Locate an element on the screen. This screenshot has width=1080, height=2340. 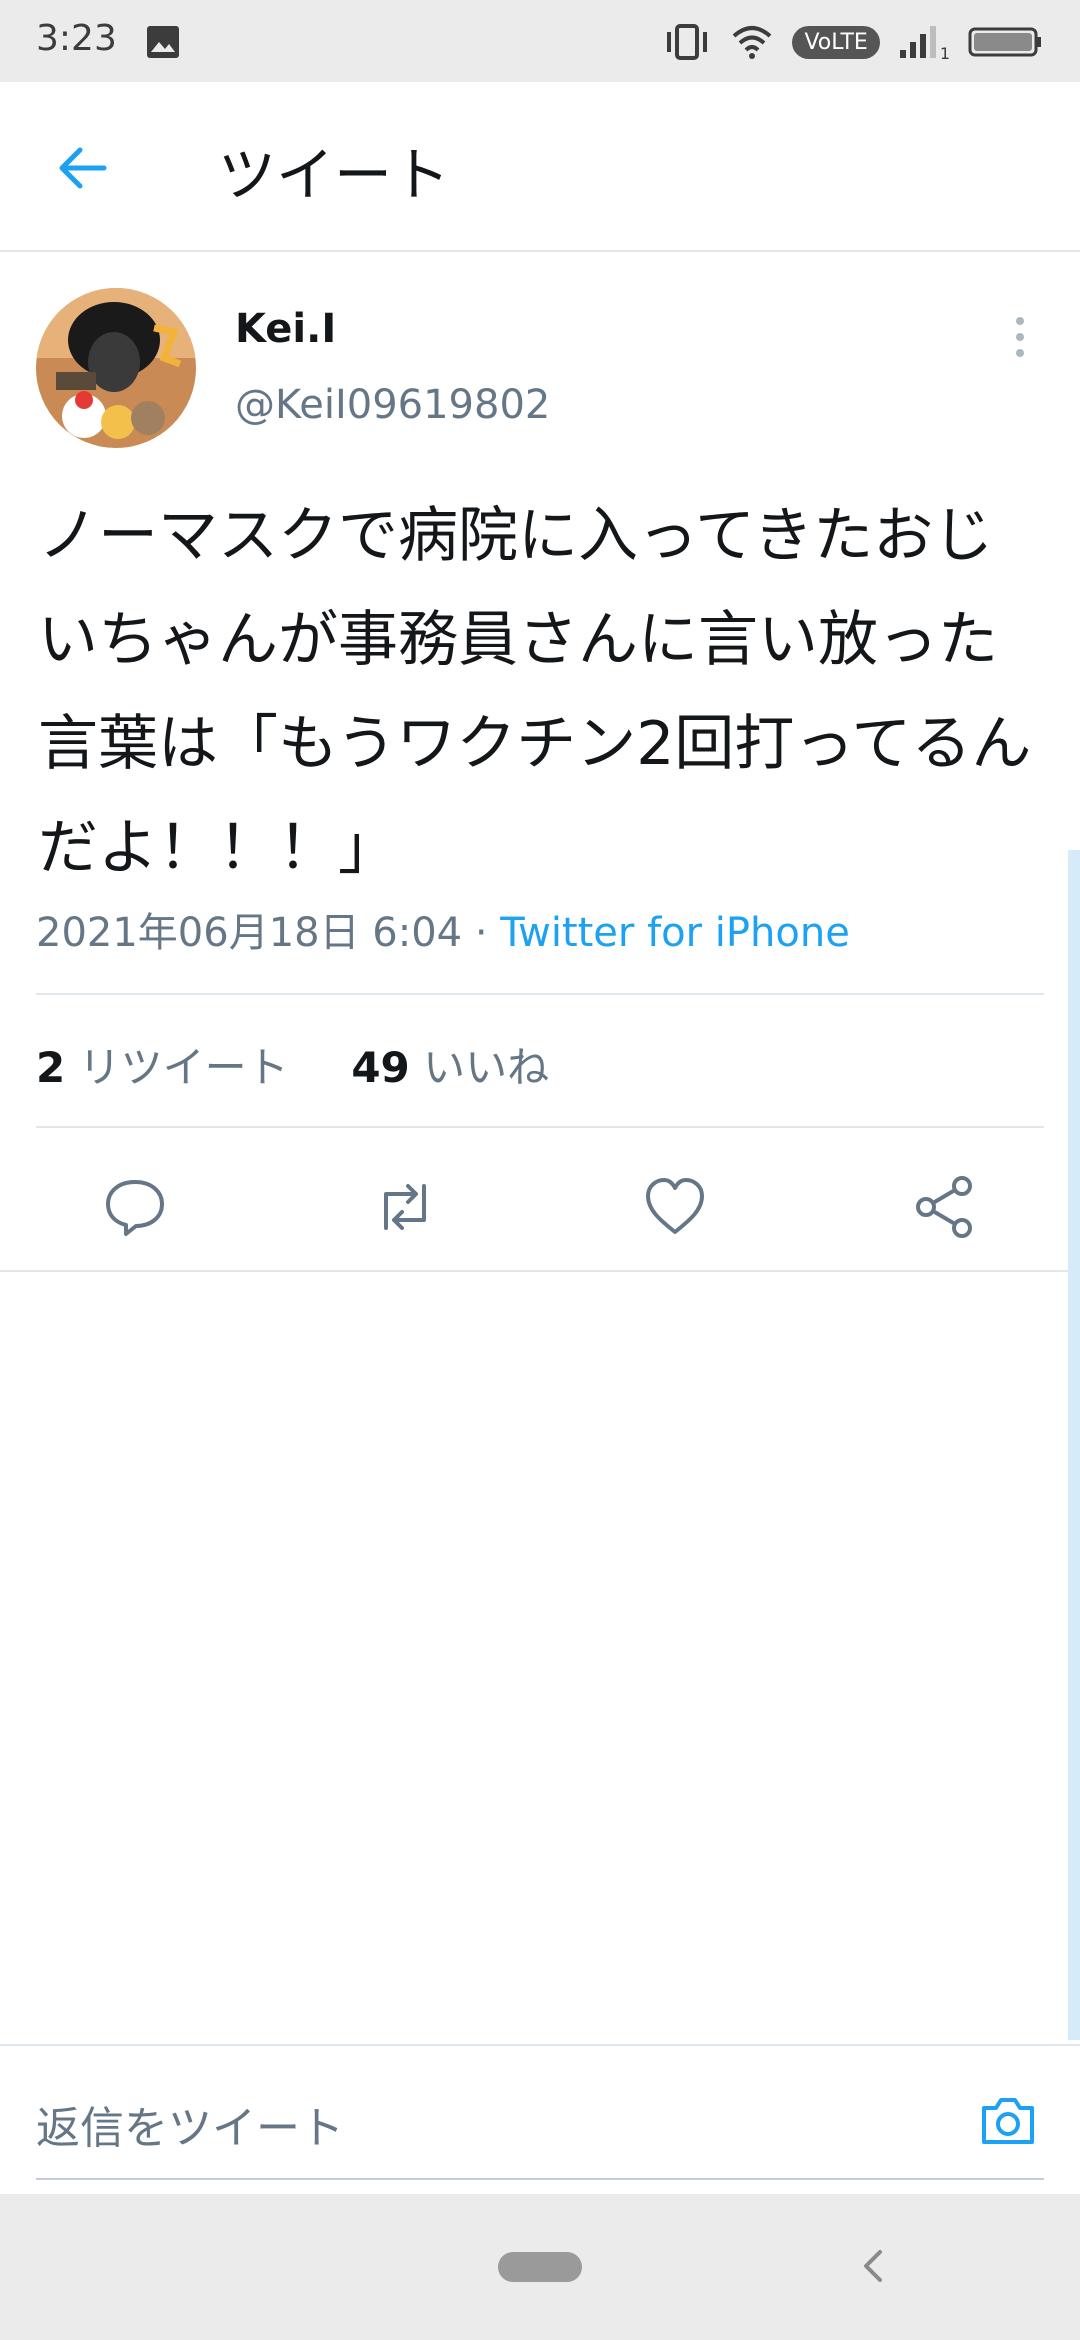
status-icons: VoLTE 1 is located at coordinates (853, 42).